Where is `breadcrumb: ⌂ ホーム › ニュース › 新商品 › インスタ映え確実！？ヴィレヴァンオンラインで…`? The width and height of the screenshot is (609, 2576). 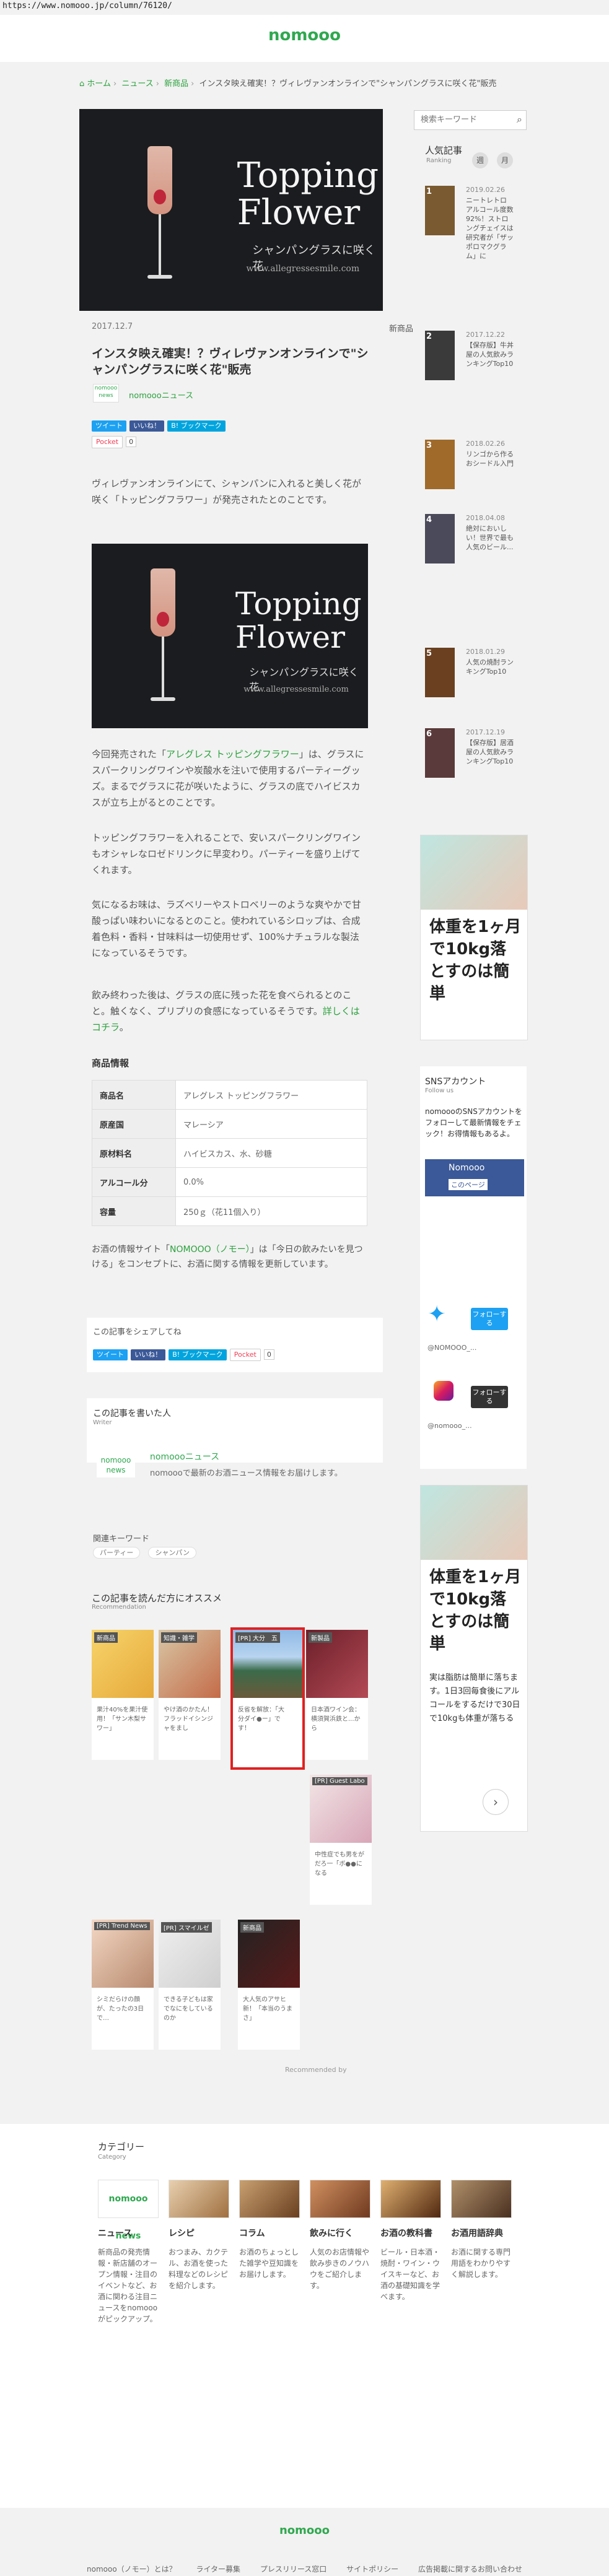 breadcrumb: ⌂ ホーム › ニュース › 新商品 › インスタ映え確実！？ヴィレヴァンオンラインで… is located at coordinates (288, 84).